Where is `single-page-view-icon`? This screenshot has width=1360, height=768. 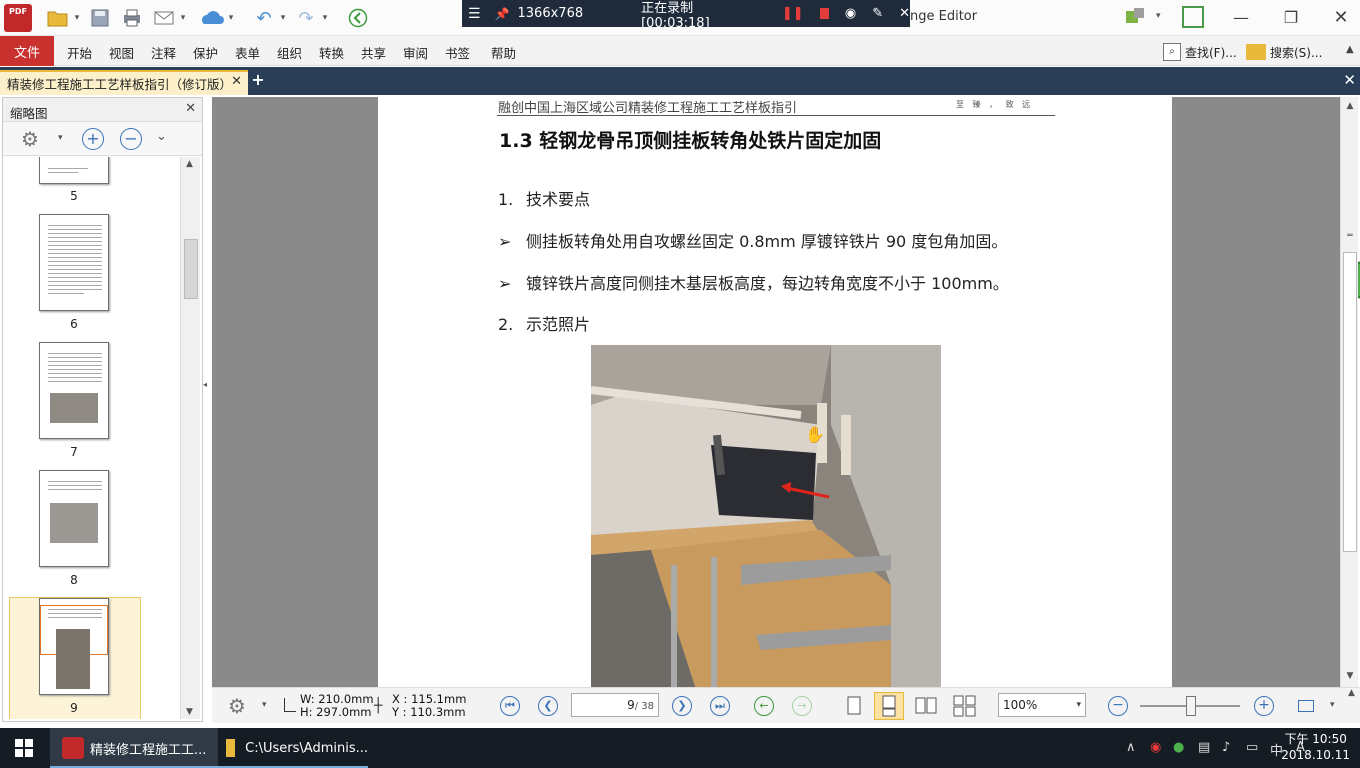 single-page-view-icon is located at coordinates (854, 706).